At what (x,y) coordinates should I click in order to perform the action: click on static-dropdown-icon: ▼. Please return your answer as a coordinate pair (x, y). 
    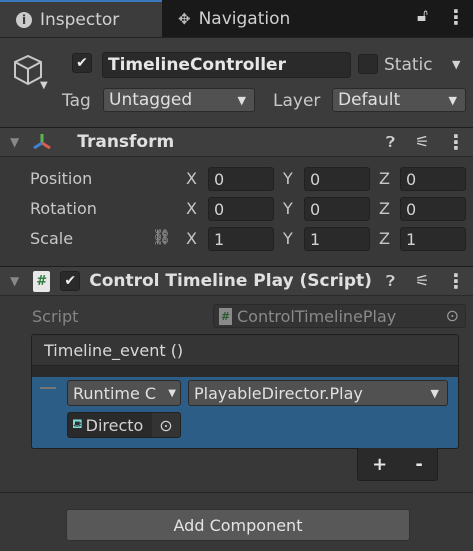
    Looking at the image, I should click on (456, 64).